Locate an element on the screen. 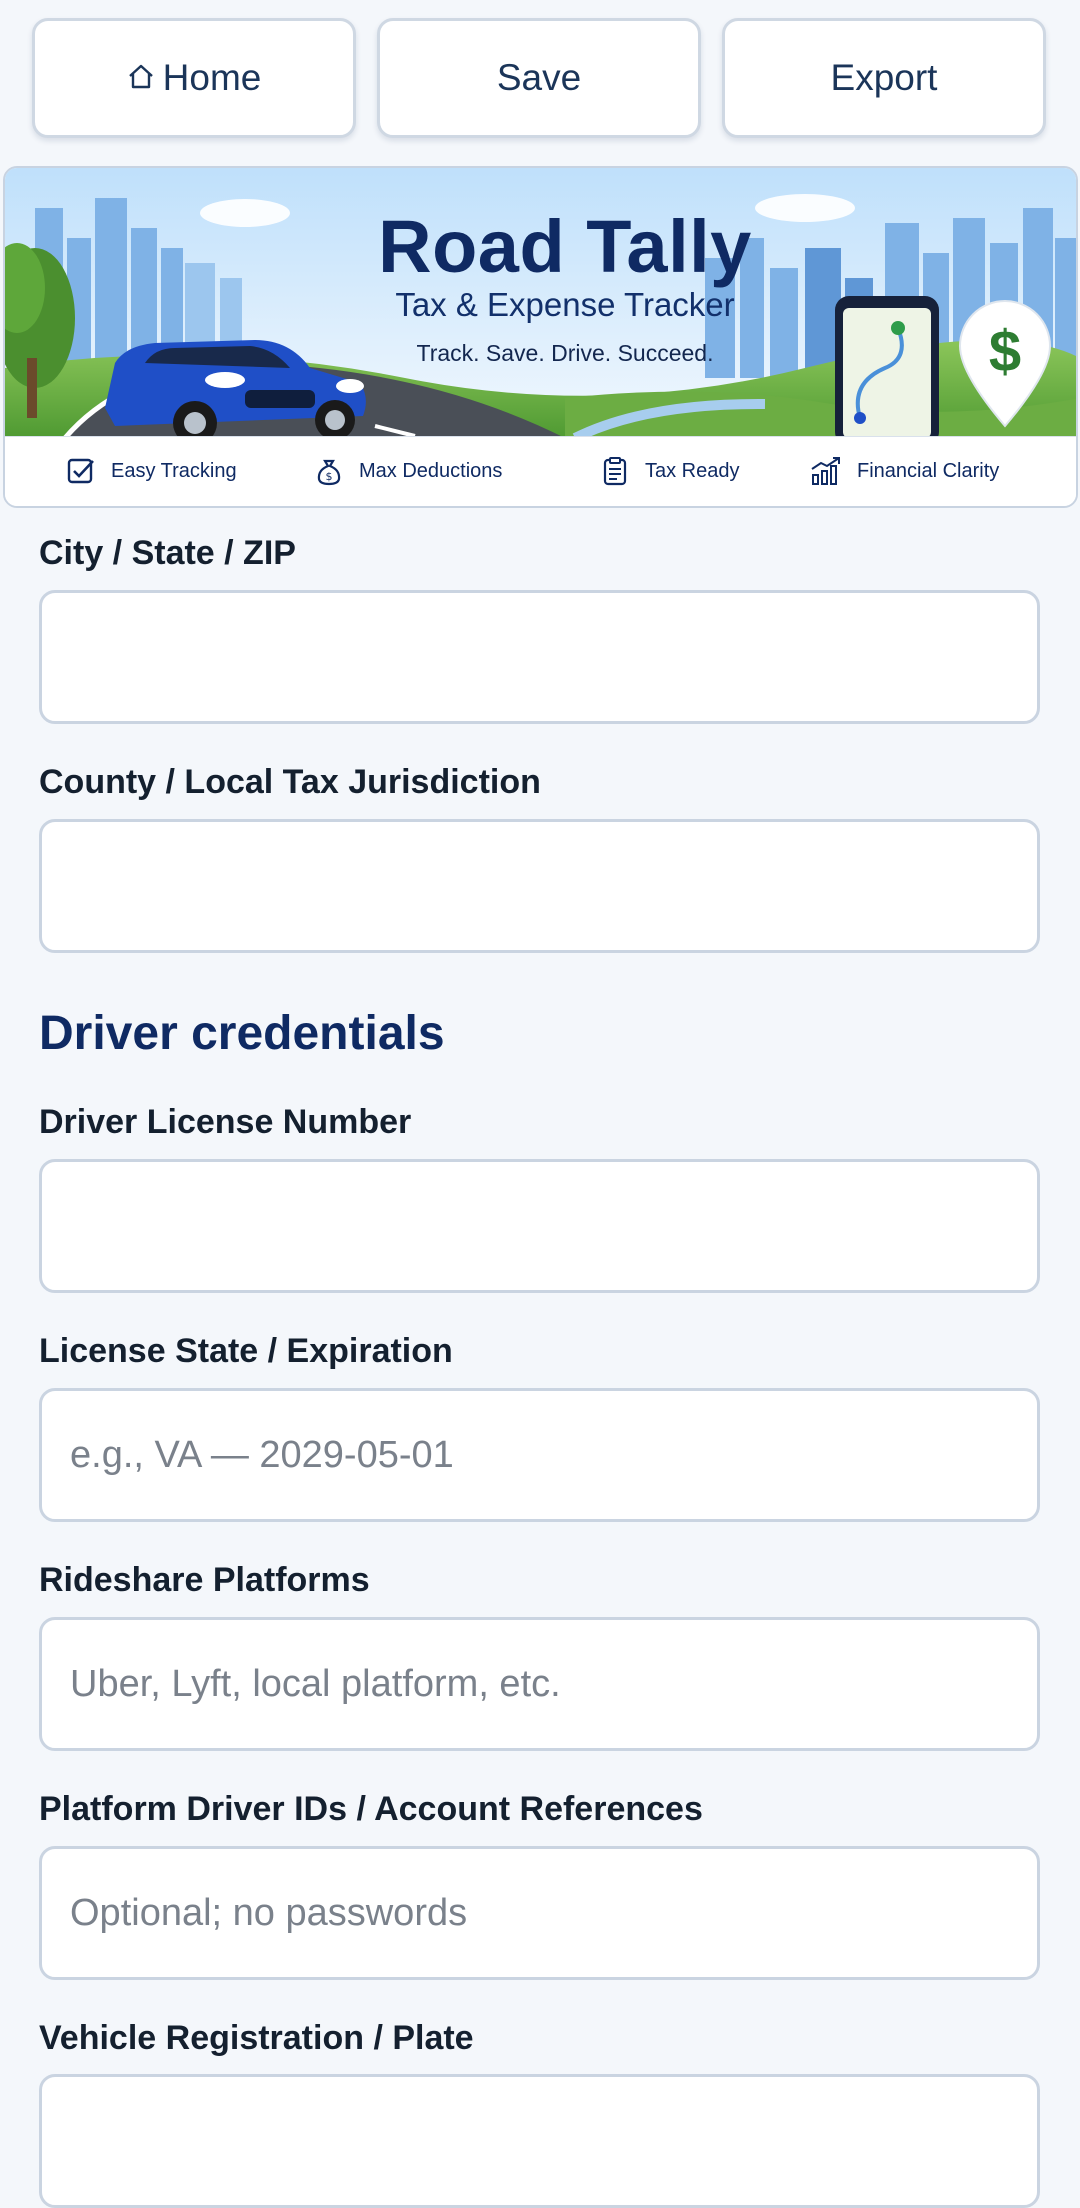 The width and height of the screenshot is (1080, 2208). platform-driver-ids-input is located at coordinates (539, 1913).